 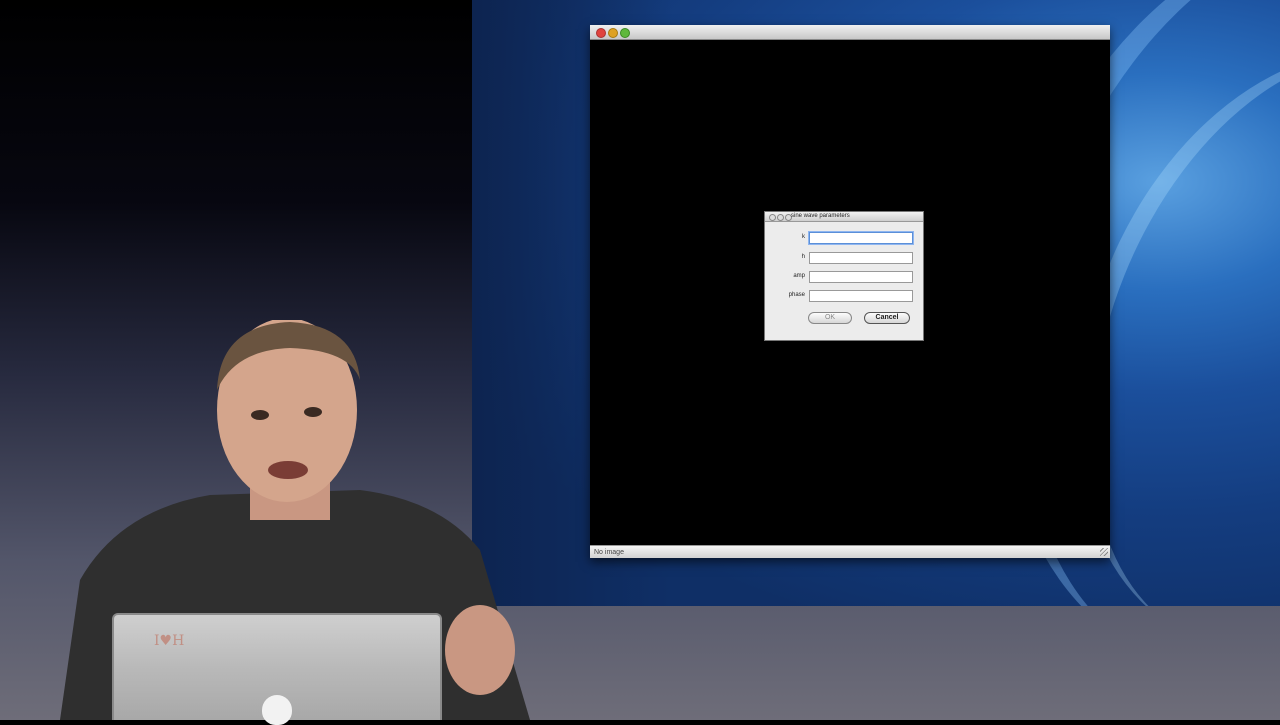 I want to click on presenter-mouth, so click(x=288, y=470).